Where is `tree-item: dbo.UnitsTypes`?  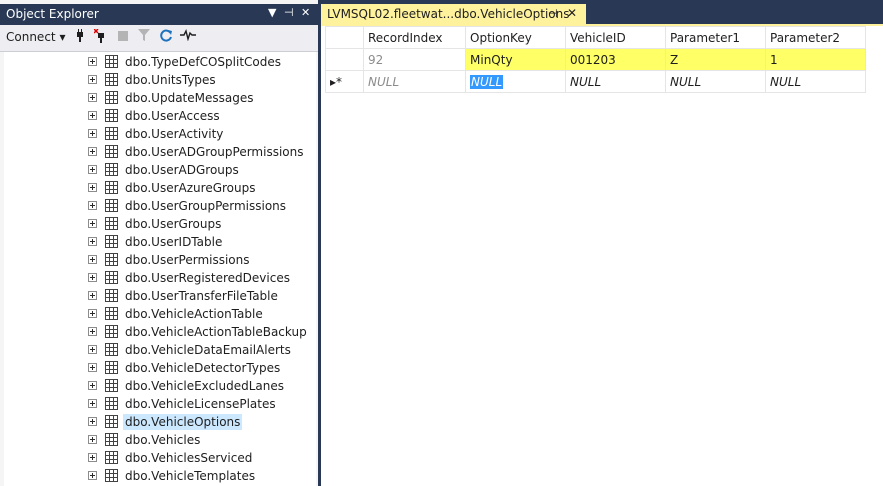 tree-item: dbo.UnitsTypes is located at coordinates (154, 80).